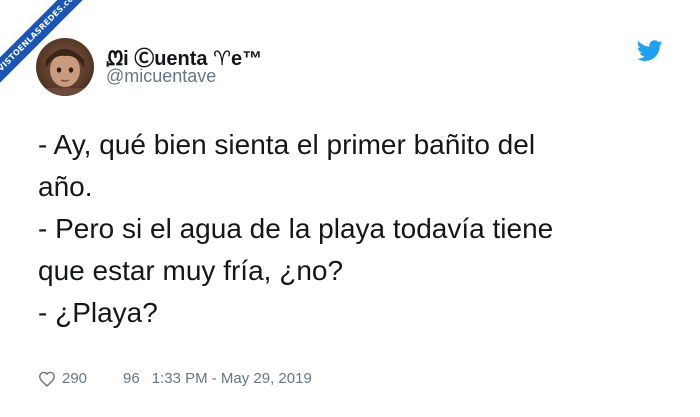  I want to click on author-handle: @micuentave, so click(161, 76).